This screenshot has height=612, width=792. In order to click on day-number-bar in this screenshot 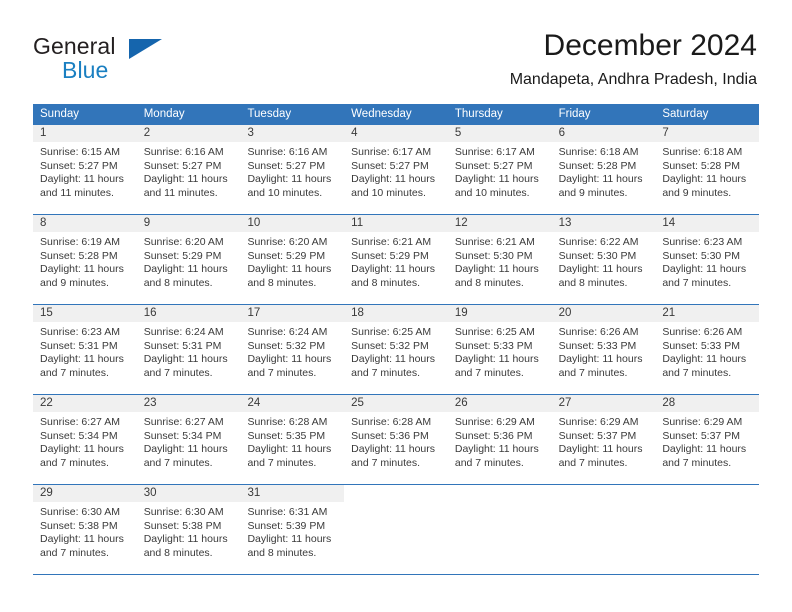, I will do `click(707, 493)`.